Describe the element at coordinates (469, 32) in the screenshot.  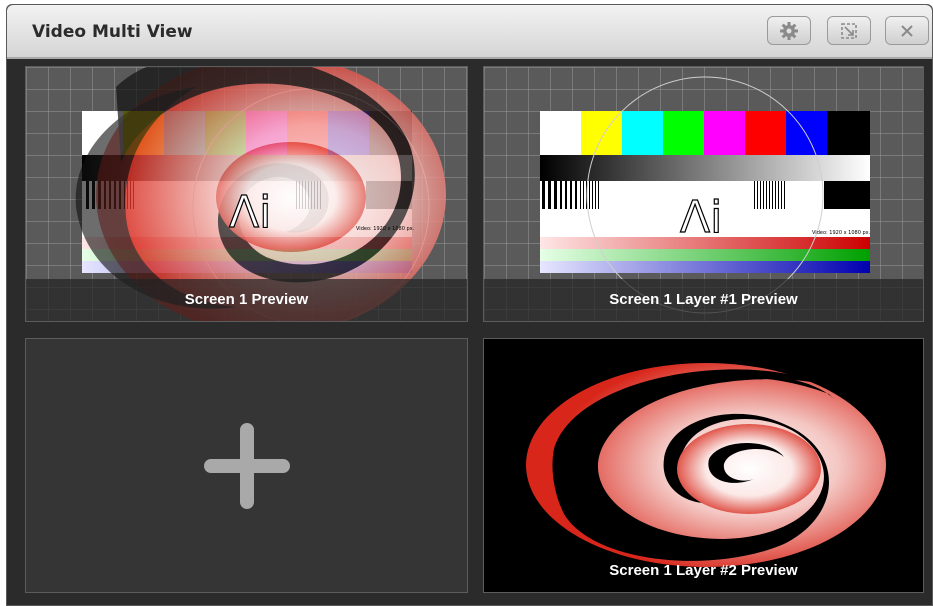
I see `title-bar: Video Multi View` at that location.